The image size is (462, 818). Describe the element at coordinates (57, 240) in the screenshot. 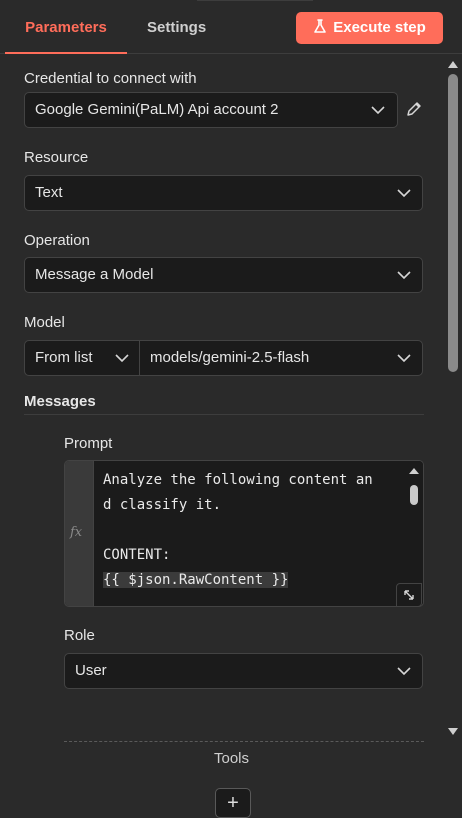

I see `operation-label: Operation` at that location.